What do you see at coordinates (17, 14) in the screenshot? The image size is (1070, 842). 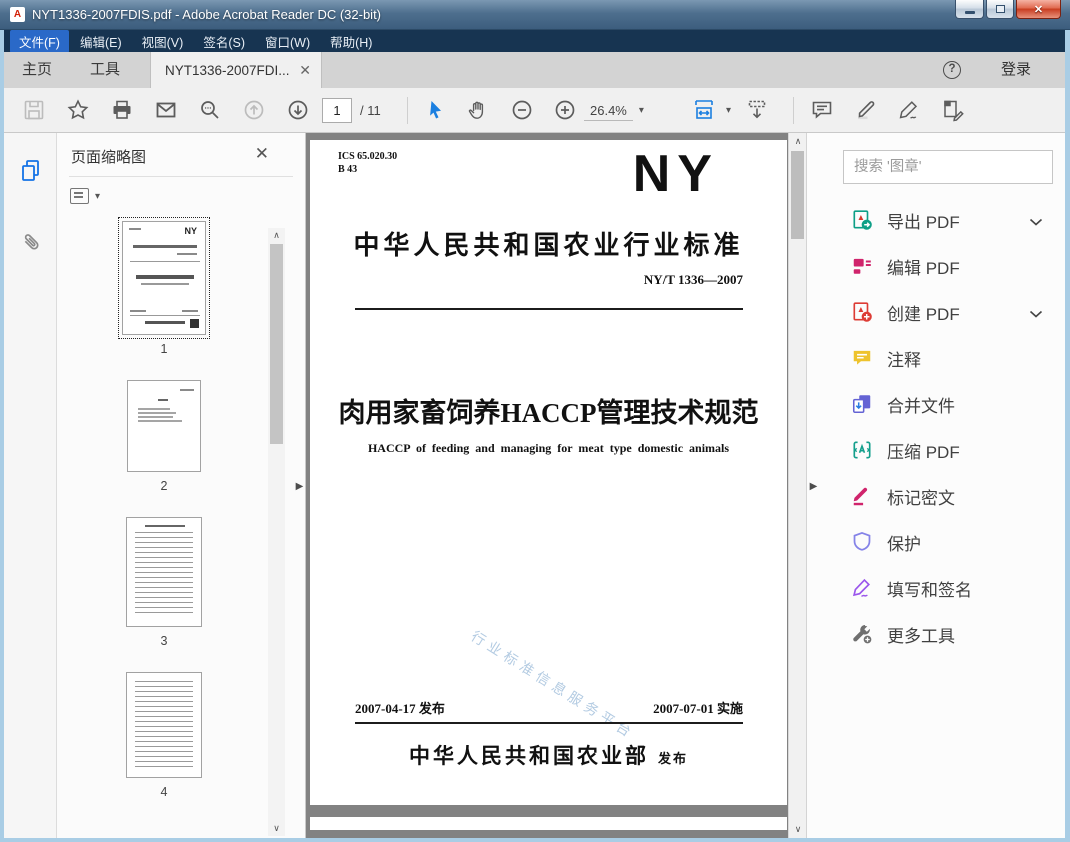 I see `pdf-file-icon: A` at bounding box center [17, 14].